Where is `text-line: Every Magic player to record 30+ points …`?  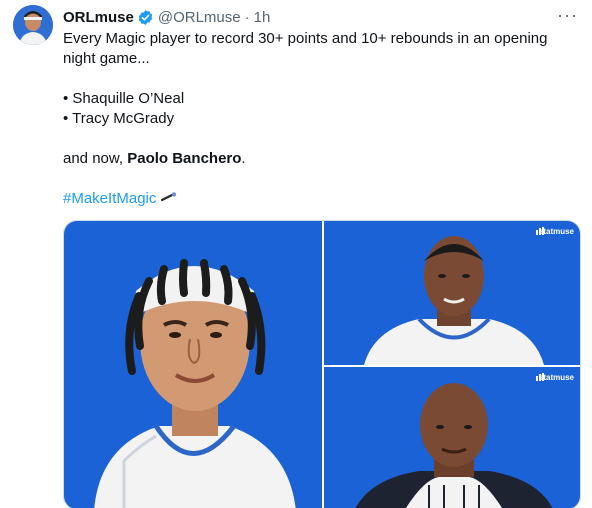
text-line: Every Magic player to record 30+ points … is located at coordinates (305, 38).